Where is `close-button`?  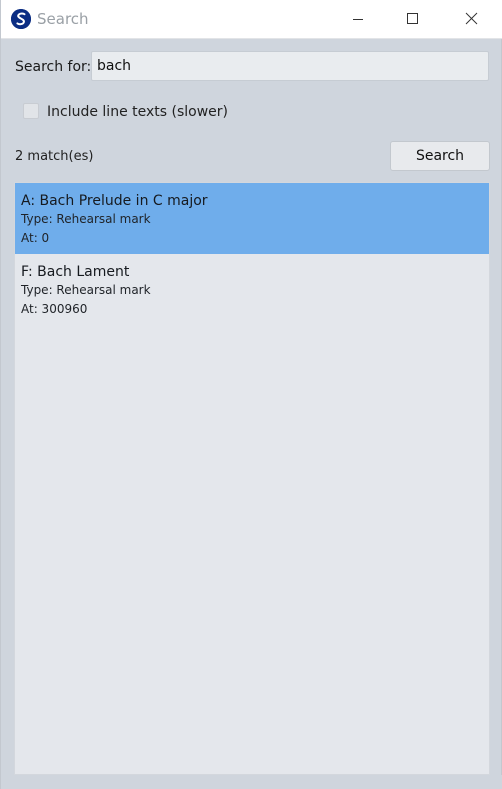 close-button is located at coordinates (471, 19).